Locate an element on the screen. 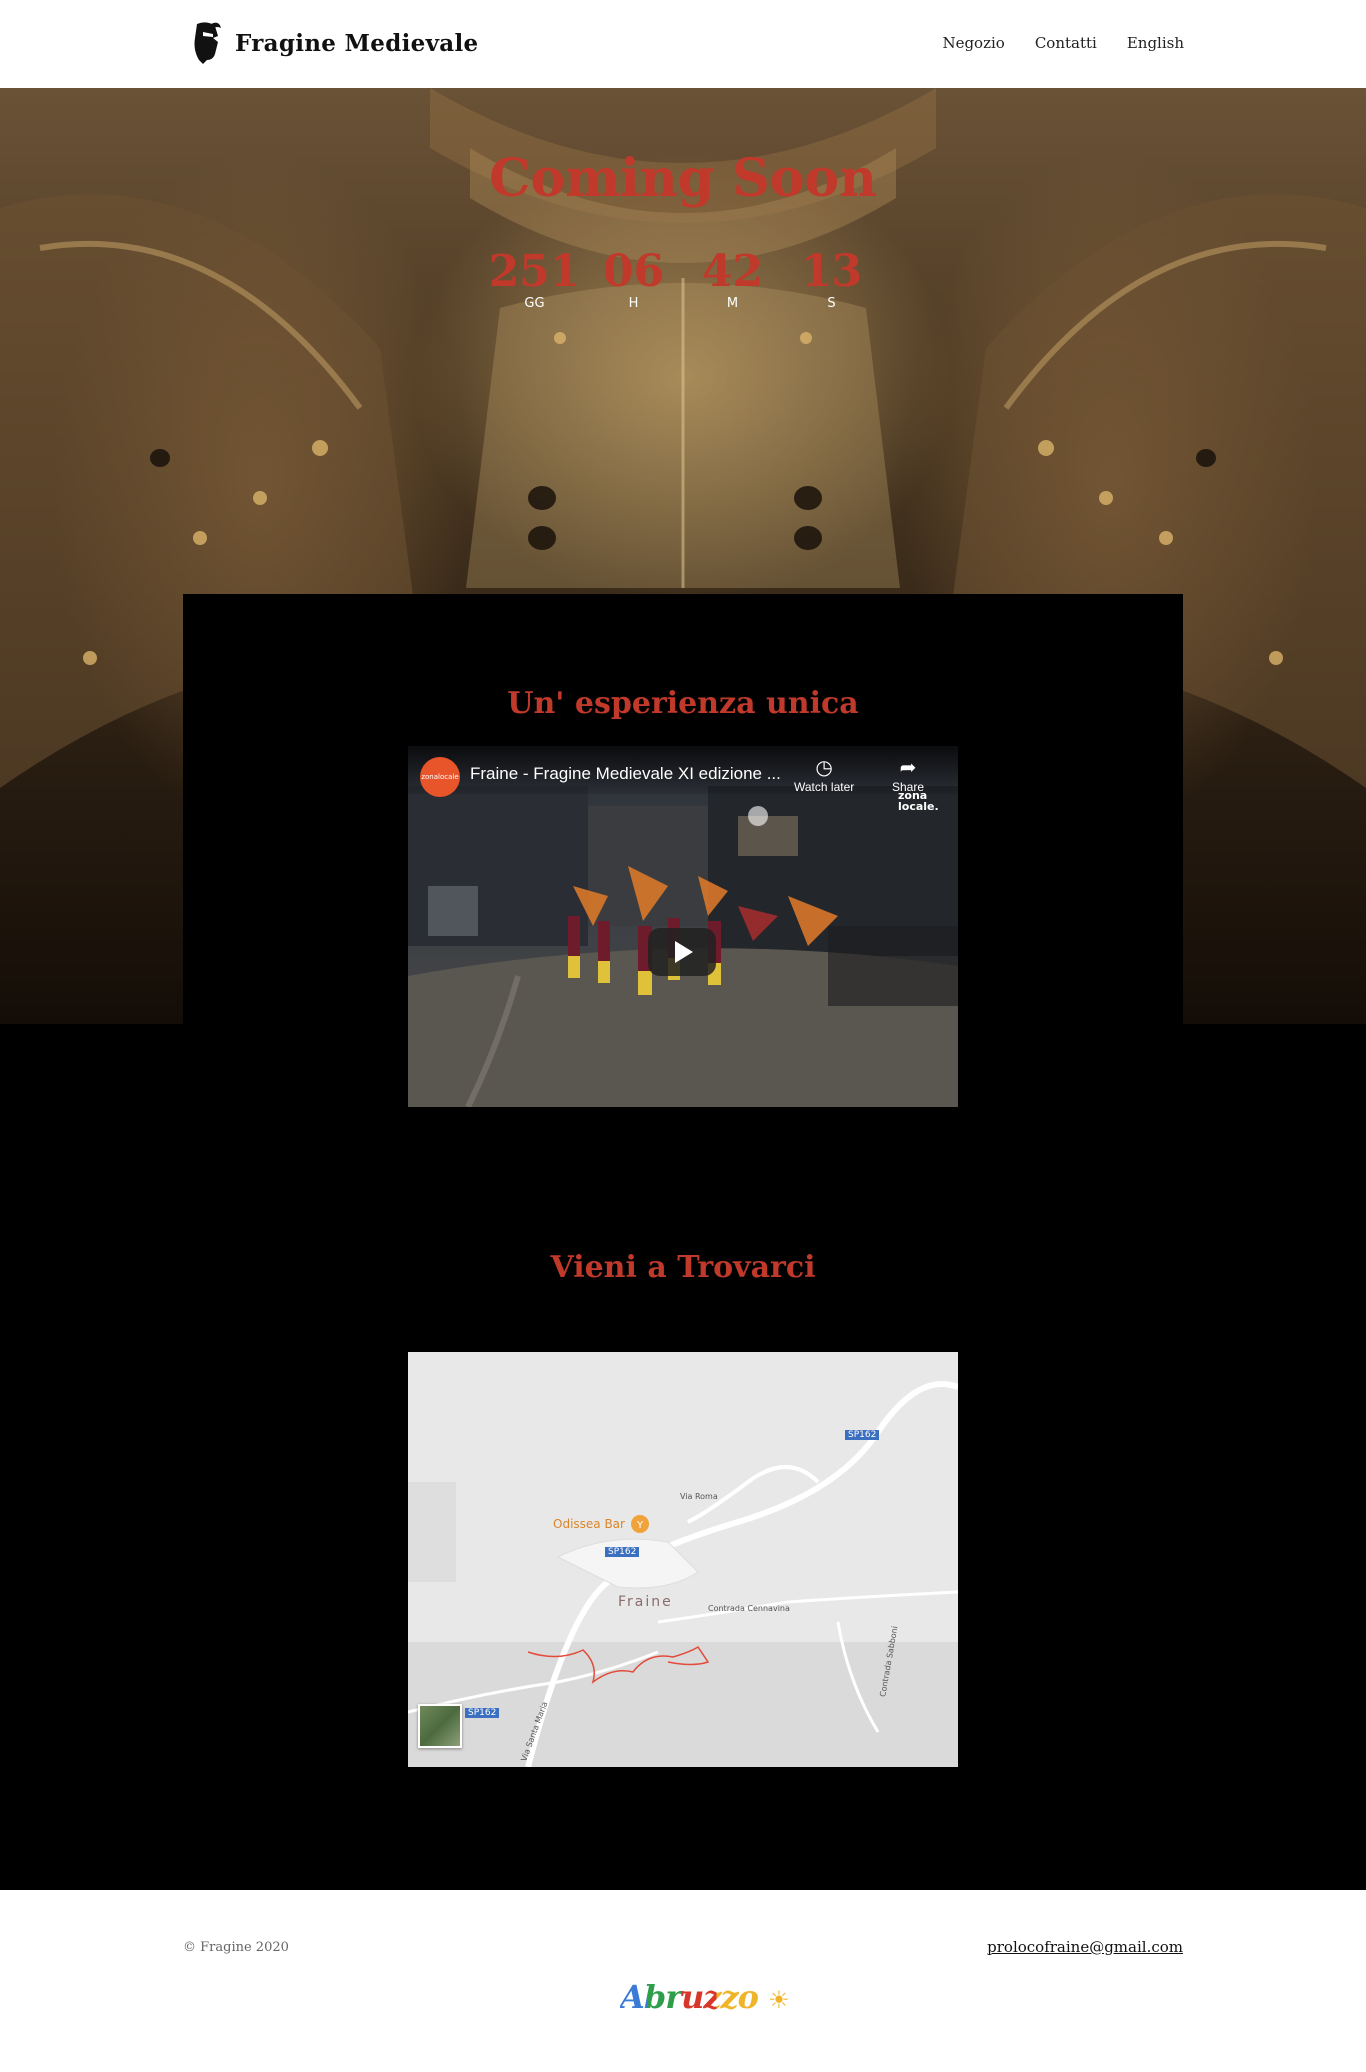  video-thumbnail is located at coordinates (683, 946).